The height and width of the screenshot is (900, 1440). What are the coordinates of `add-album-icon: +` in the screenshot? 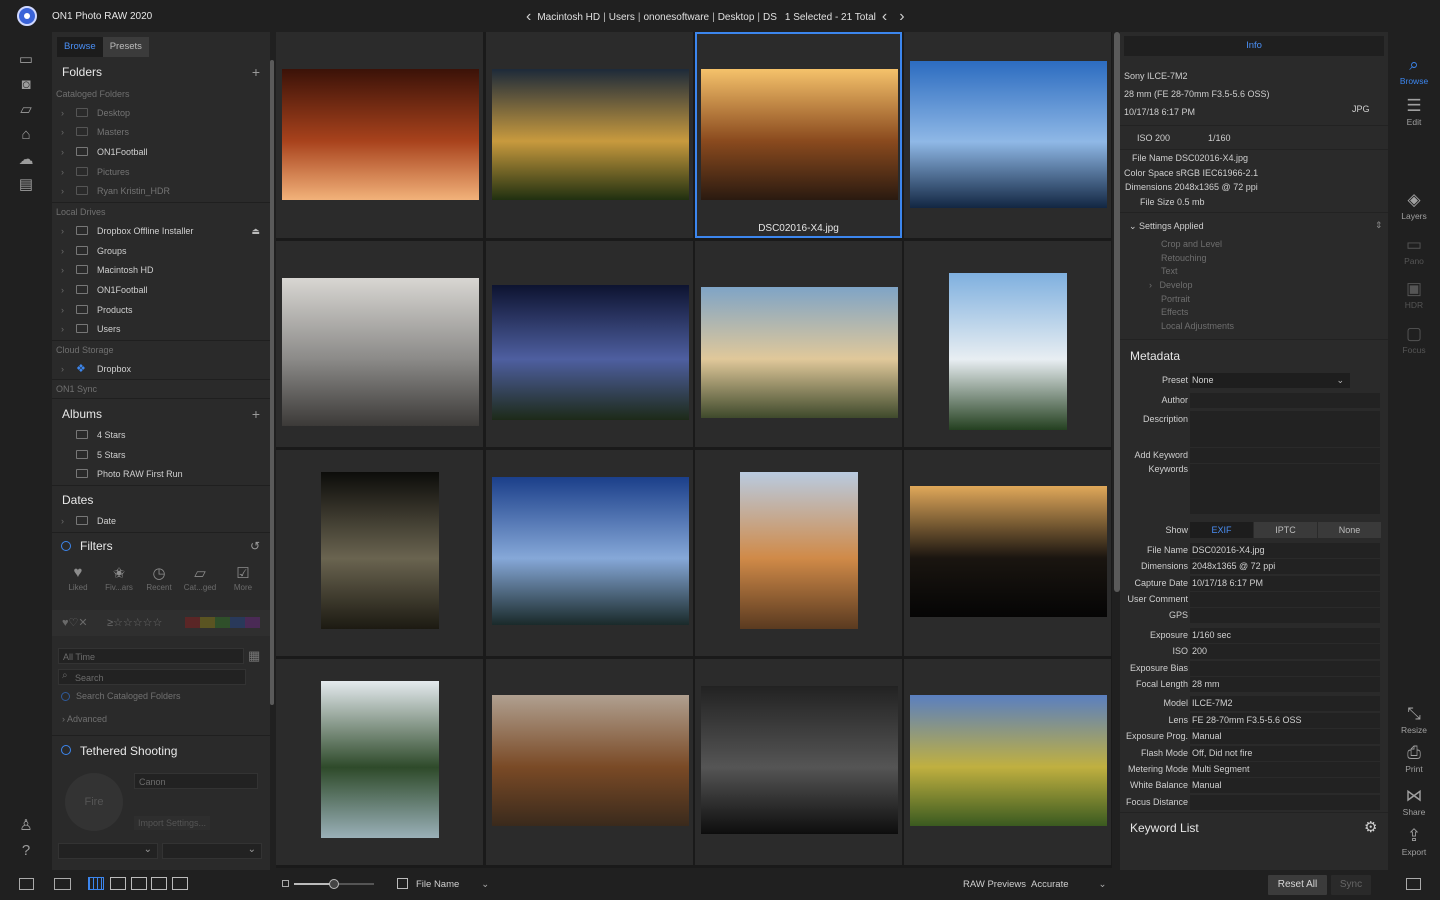 It's located at (256, 414).